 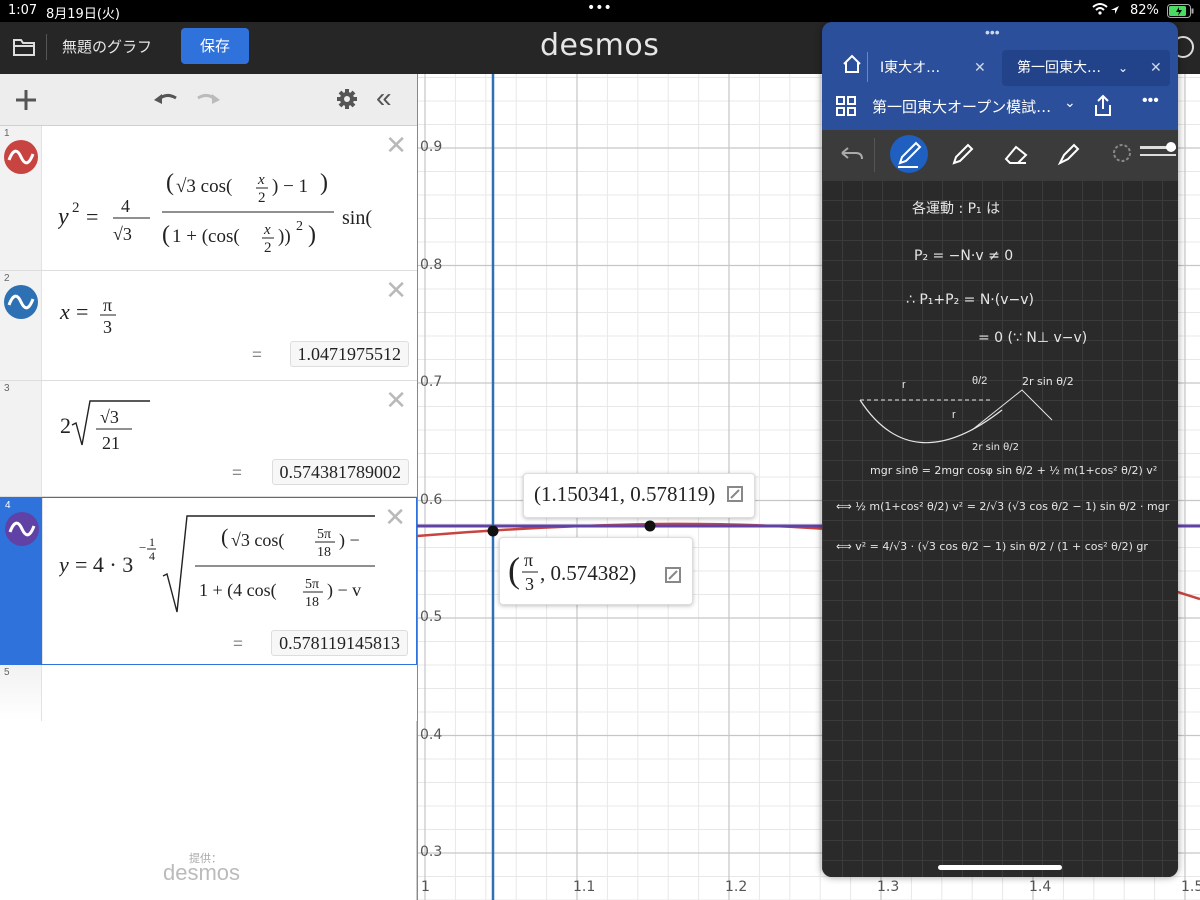 I want to click on svg-text: 21, so click(x=111, y=443).